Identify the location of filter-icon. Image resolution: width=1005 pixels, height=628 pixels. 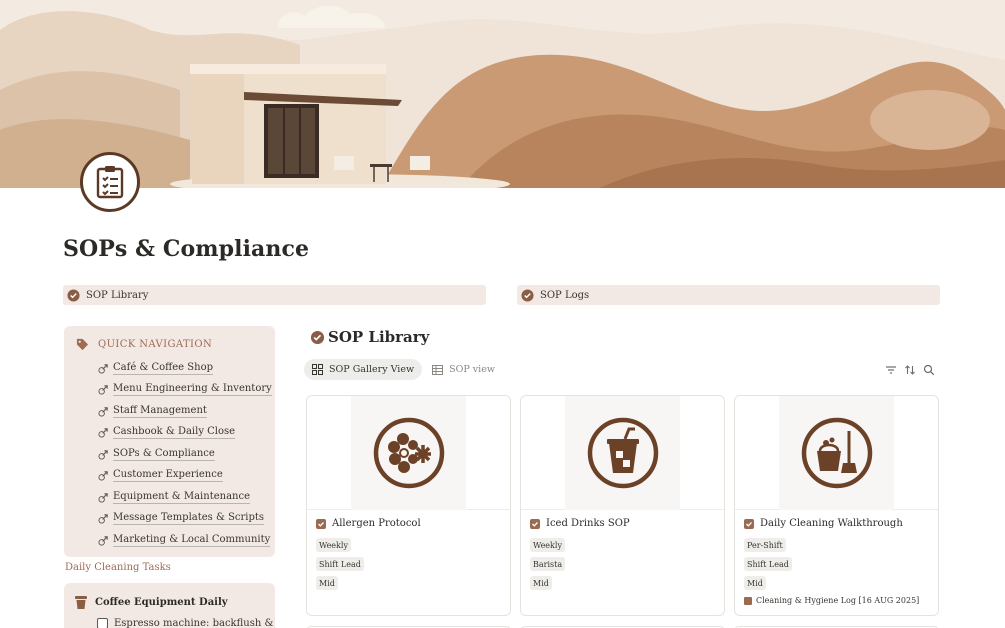
(891, 370).